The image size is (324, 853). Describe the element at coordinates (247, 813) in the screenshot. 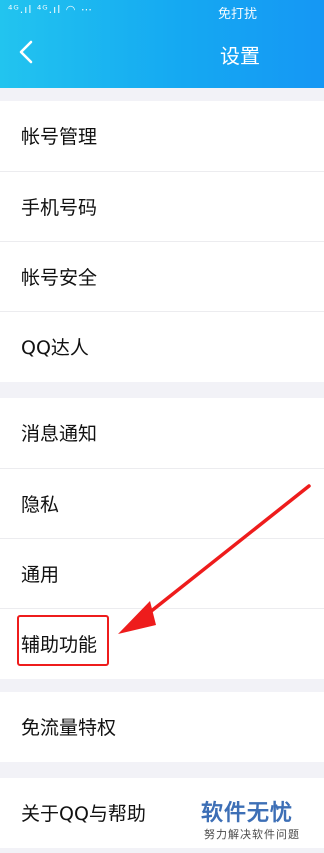

I see `watermark-title: 软件无忧` at that location.